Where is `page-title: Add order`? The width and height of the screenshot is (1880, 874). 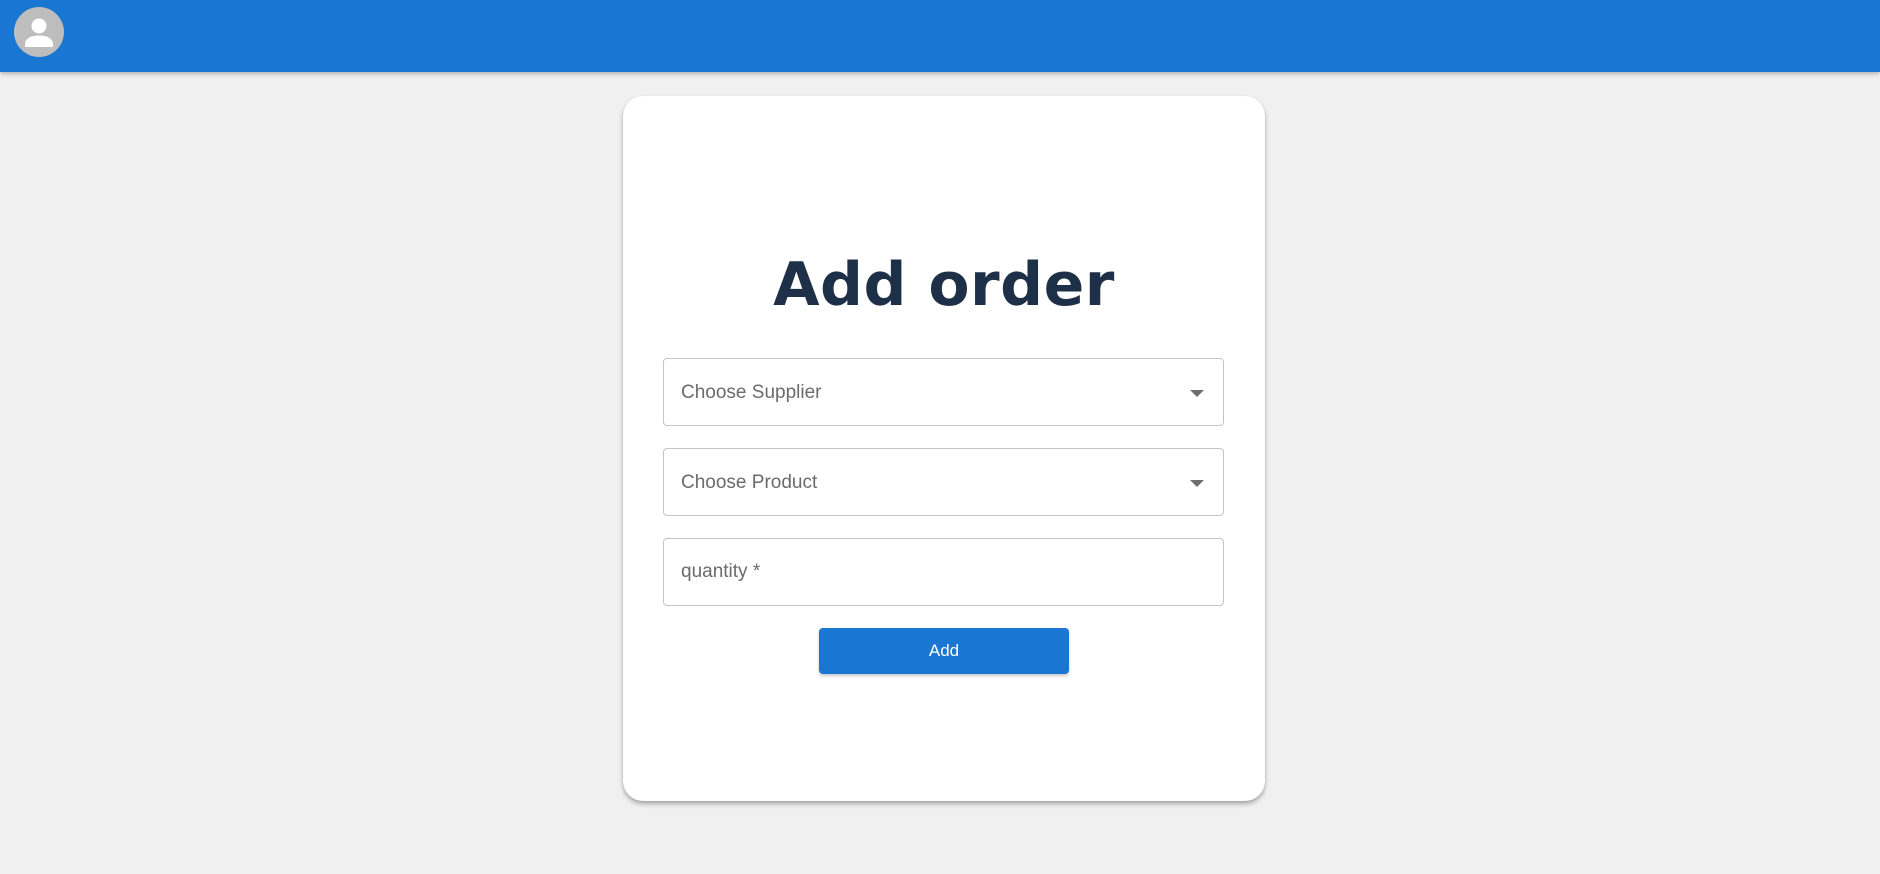 page-title: Add order is located at coordinates (944, 285).